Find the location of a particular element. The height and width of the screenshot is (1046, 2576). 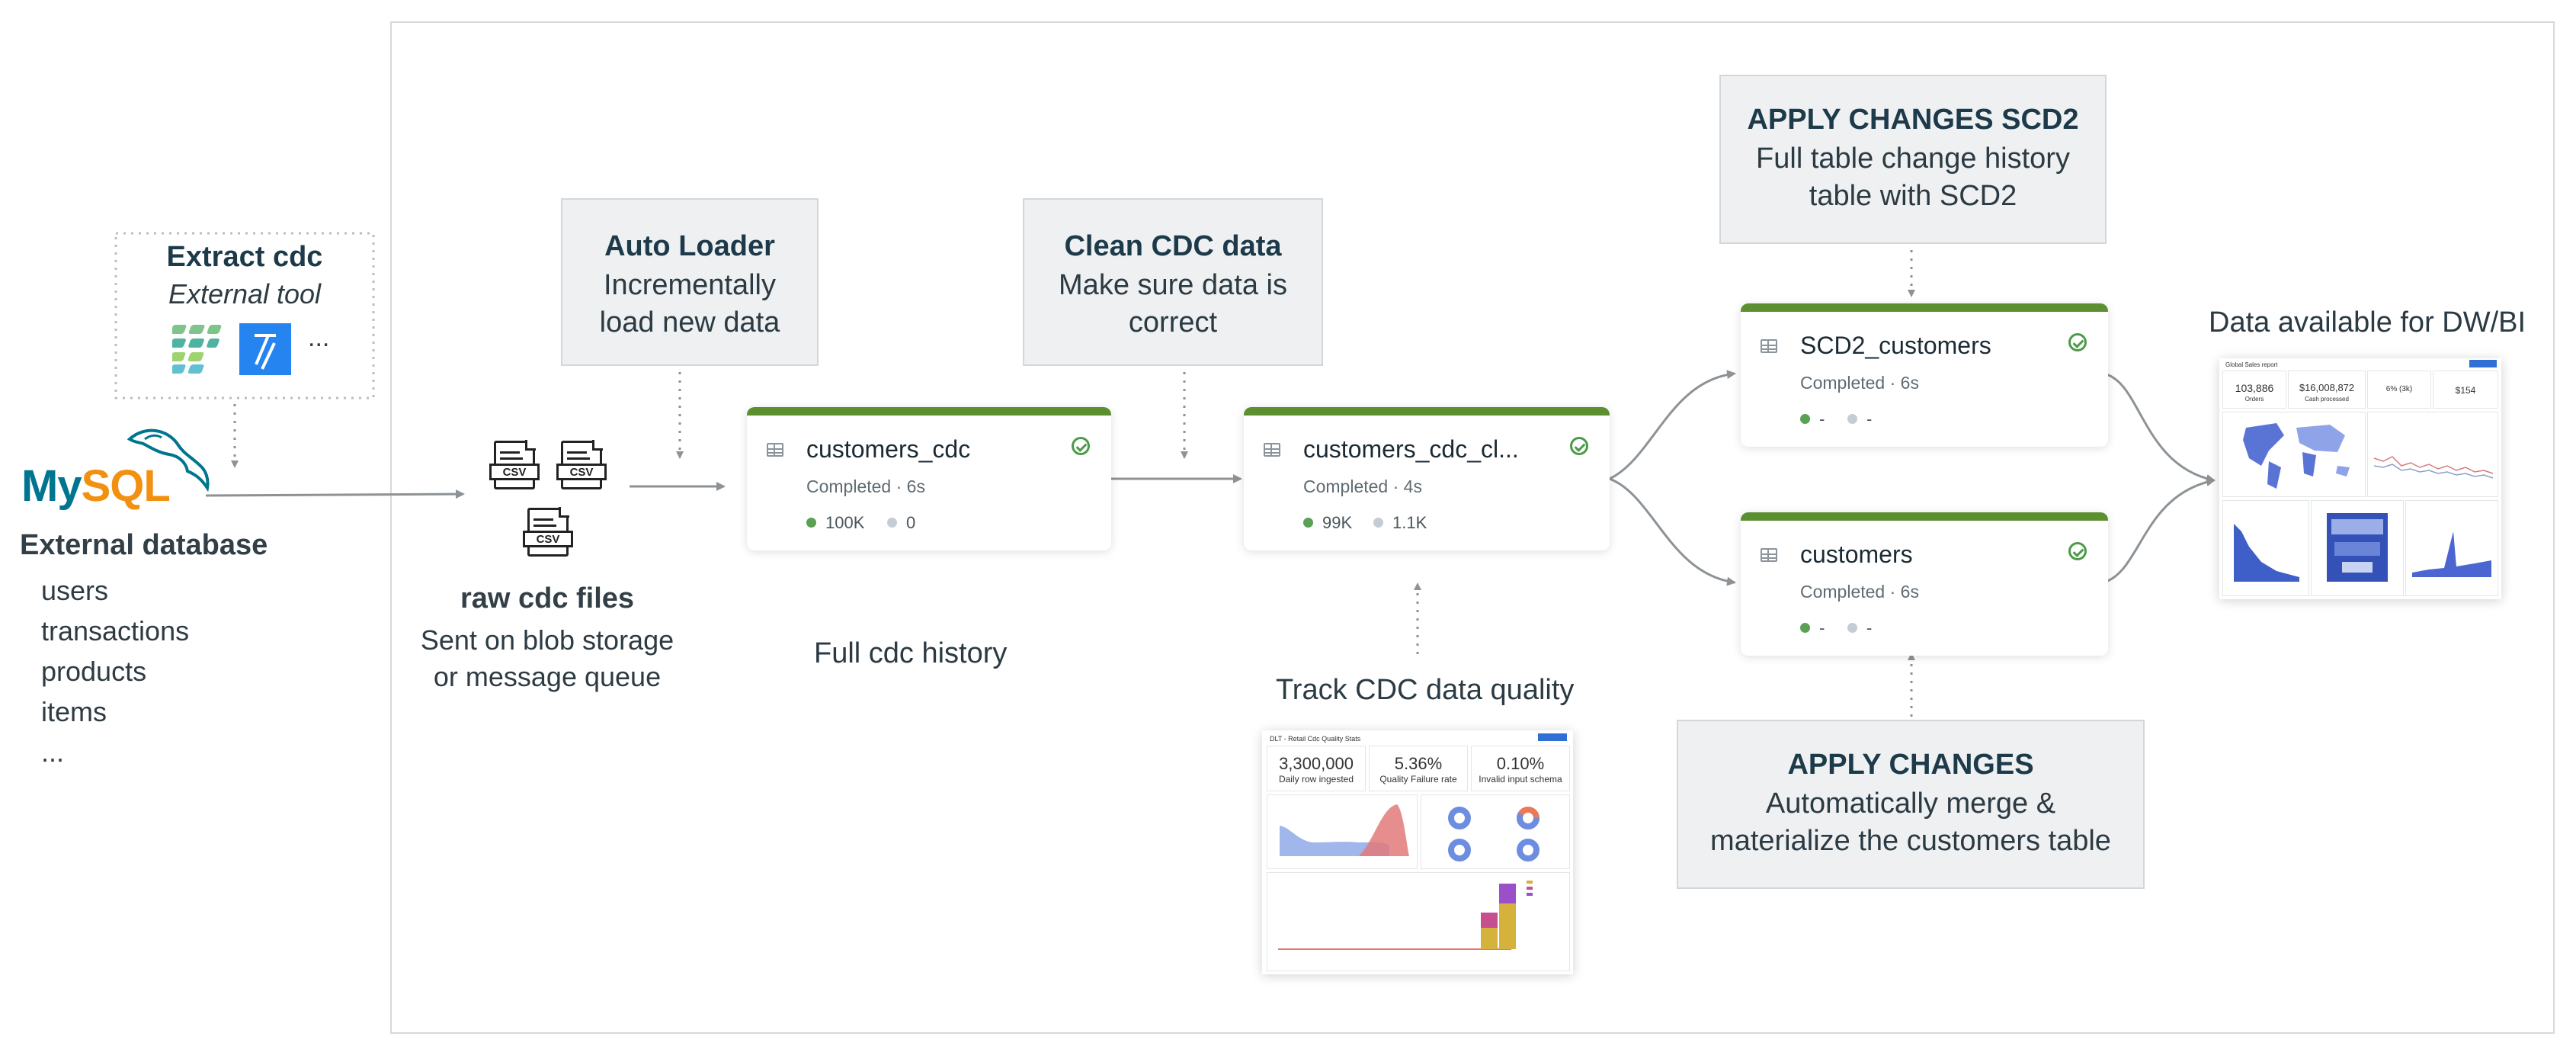

node-metric-passed: 99K is located at coordinates (1327, 523).